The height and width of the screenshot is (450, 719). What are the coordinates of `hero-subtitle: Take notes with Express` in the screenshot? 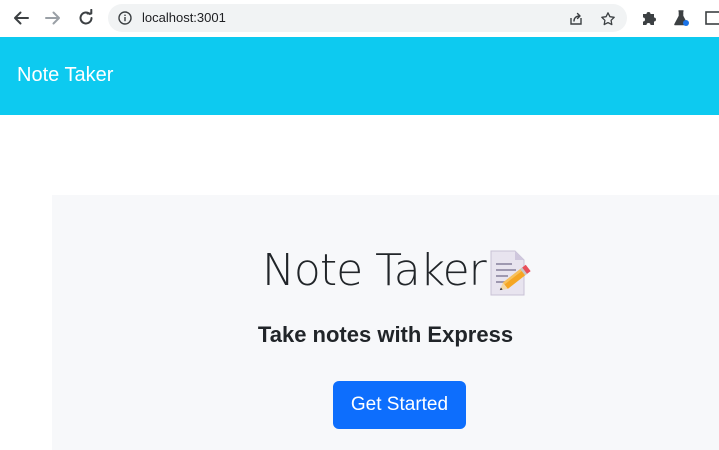 It's located at (385, 334).